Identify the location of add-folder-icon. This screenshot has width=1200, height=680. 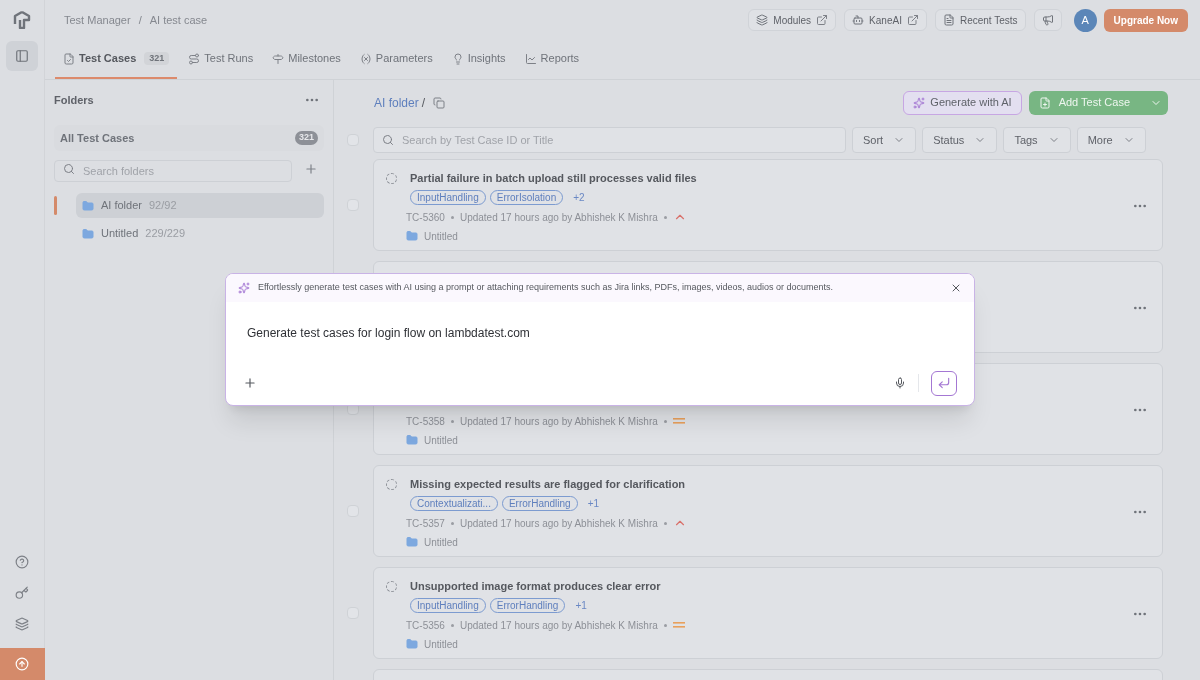
(311, 169).